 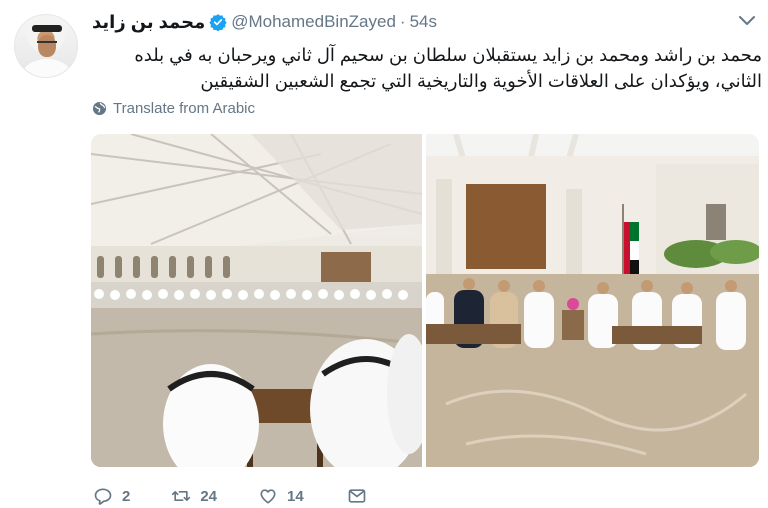 What do you see at coordinates (181, 496) in the screenshot?
I see `retweet-icon` at bounding box center [181, 496].